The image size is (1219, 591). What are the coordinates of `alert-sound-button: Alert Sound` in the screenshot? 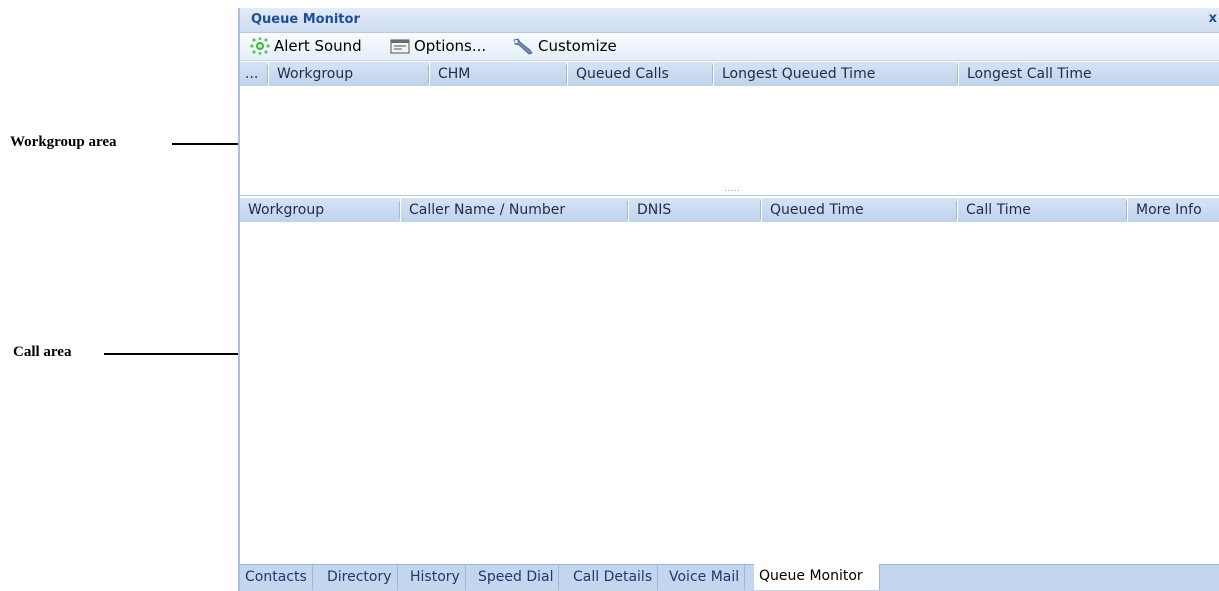 It's located at (305, 46).